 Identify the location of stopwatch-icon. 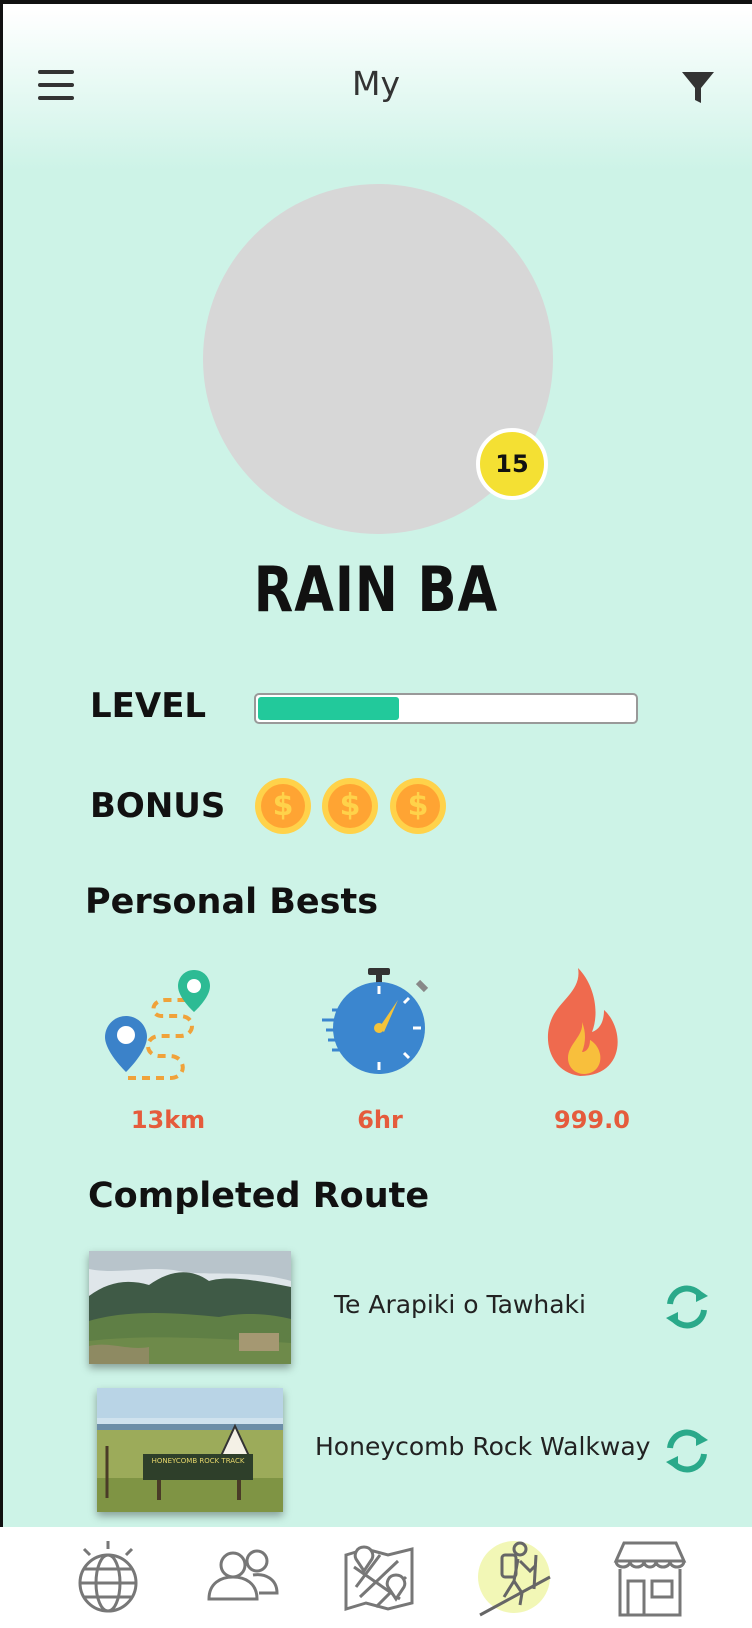
(380, 1024).